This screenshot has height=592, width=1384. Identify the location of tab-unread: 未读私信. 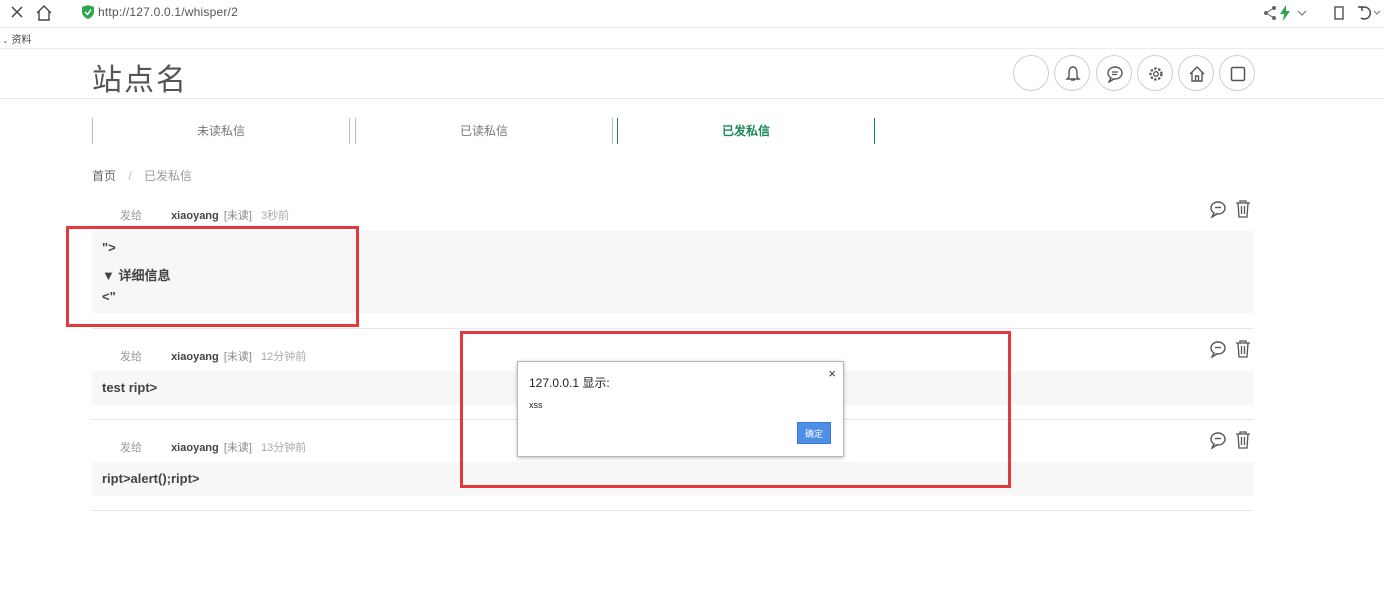
(221, 131).